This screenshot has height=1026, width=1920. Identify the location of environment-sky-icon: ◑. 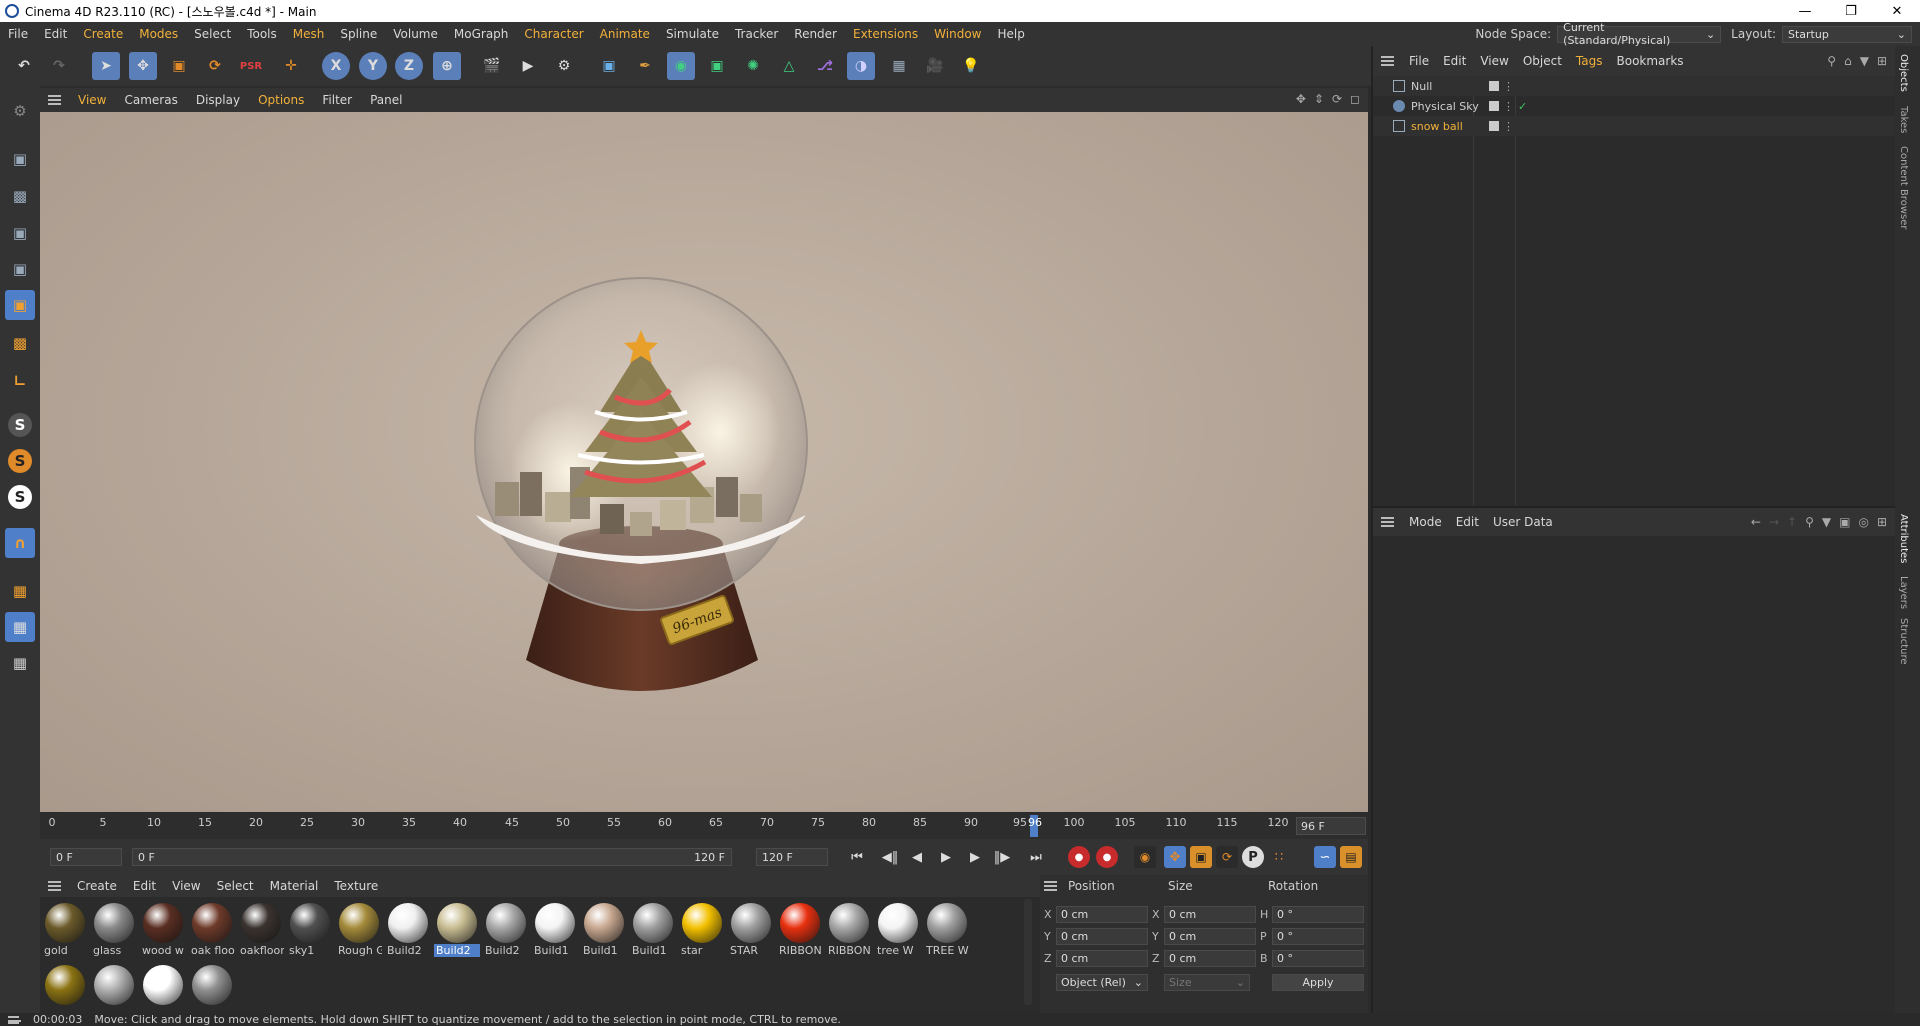
(861, 66).